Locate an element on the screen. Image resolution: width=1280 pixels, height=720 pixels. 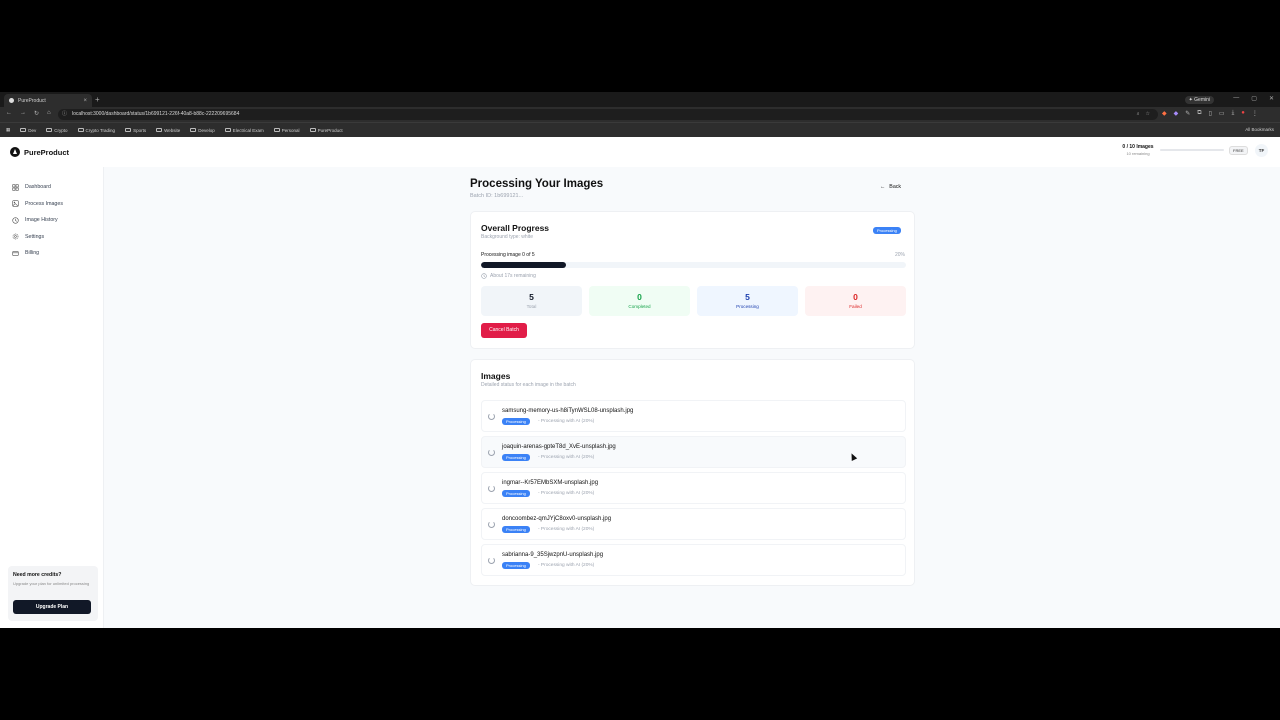
bookmark-label: Website is located at coordinates (172, 130).